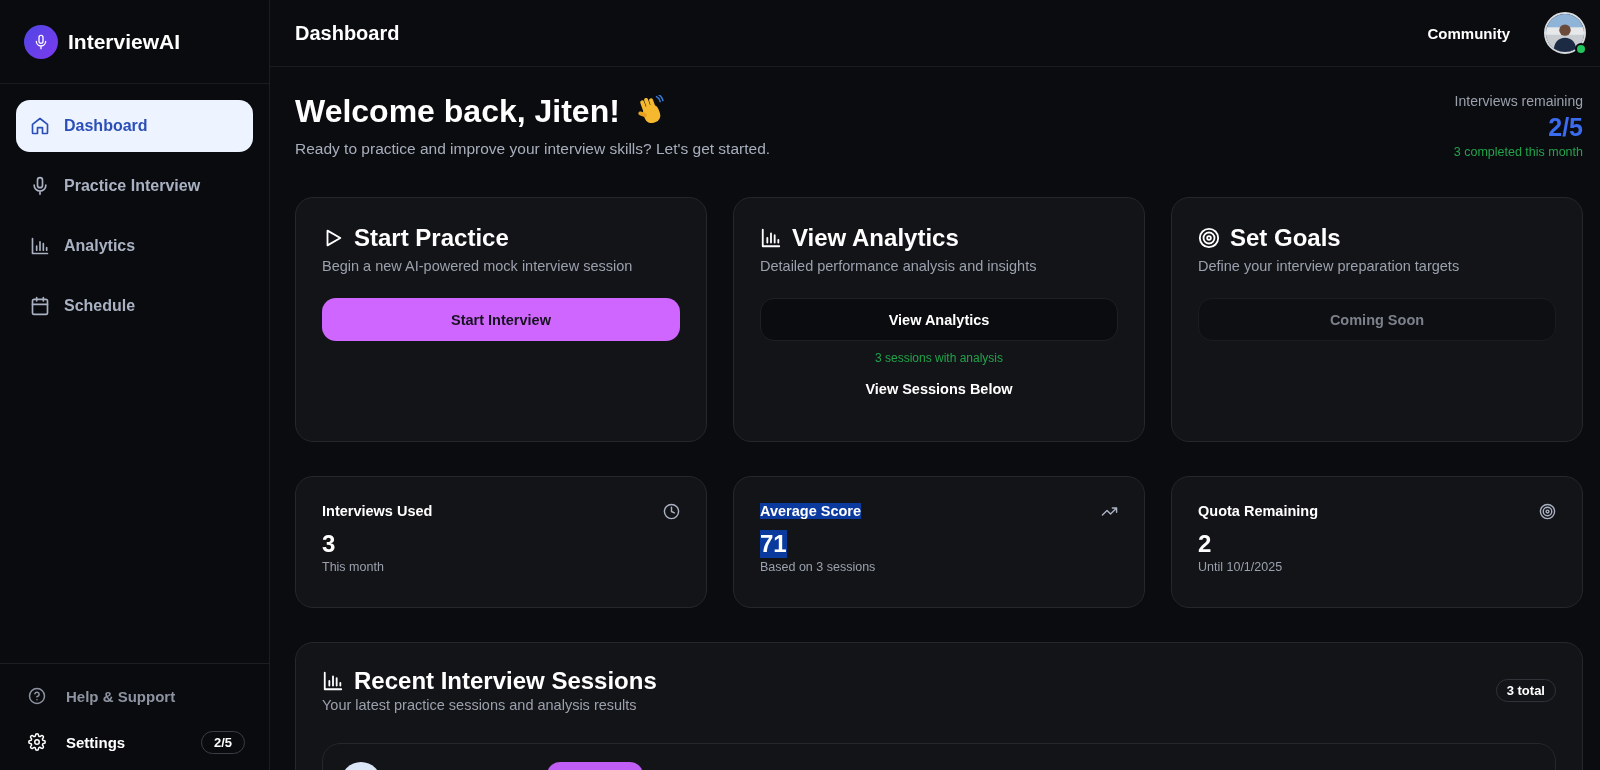 This screenshot has height=770, width=1600. What do you see at coordinates (1518, 152) in the screenshot?
I see `quota-note: 3 completed this month` at bounding box center [1518, 152].